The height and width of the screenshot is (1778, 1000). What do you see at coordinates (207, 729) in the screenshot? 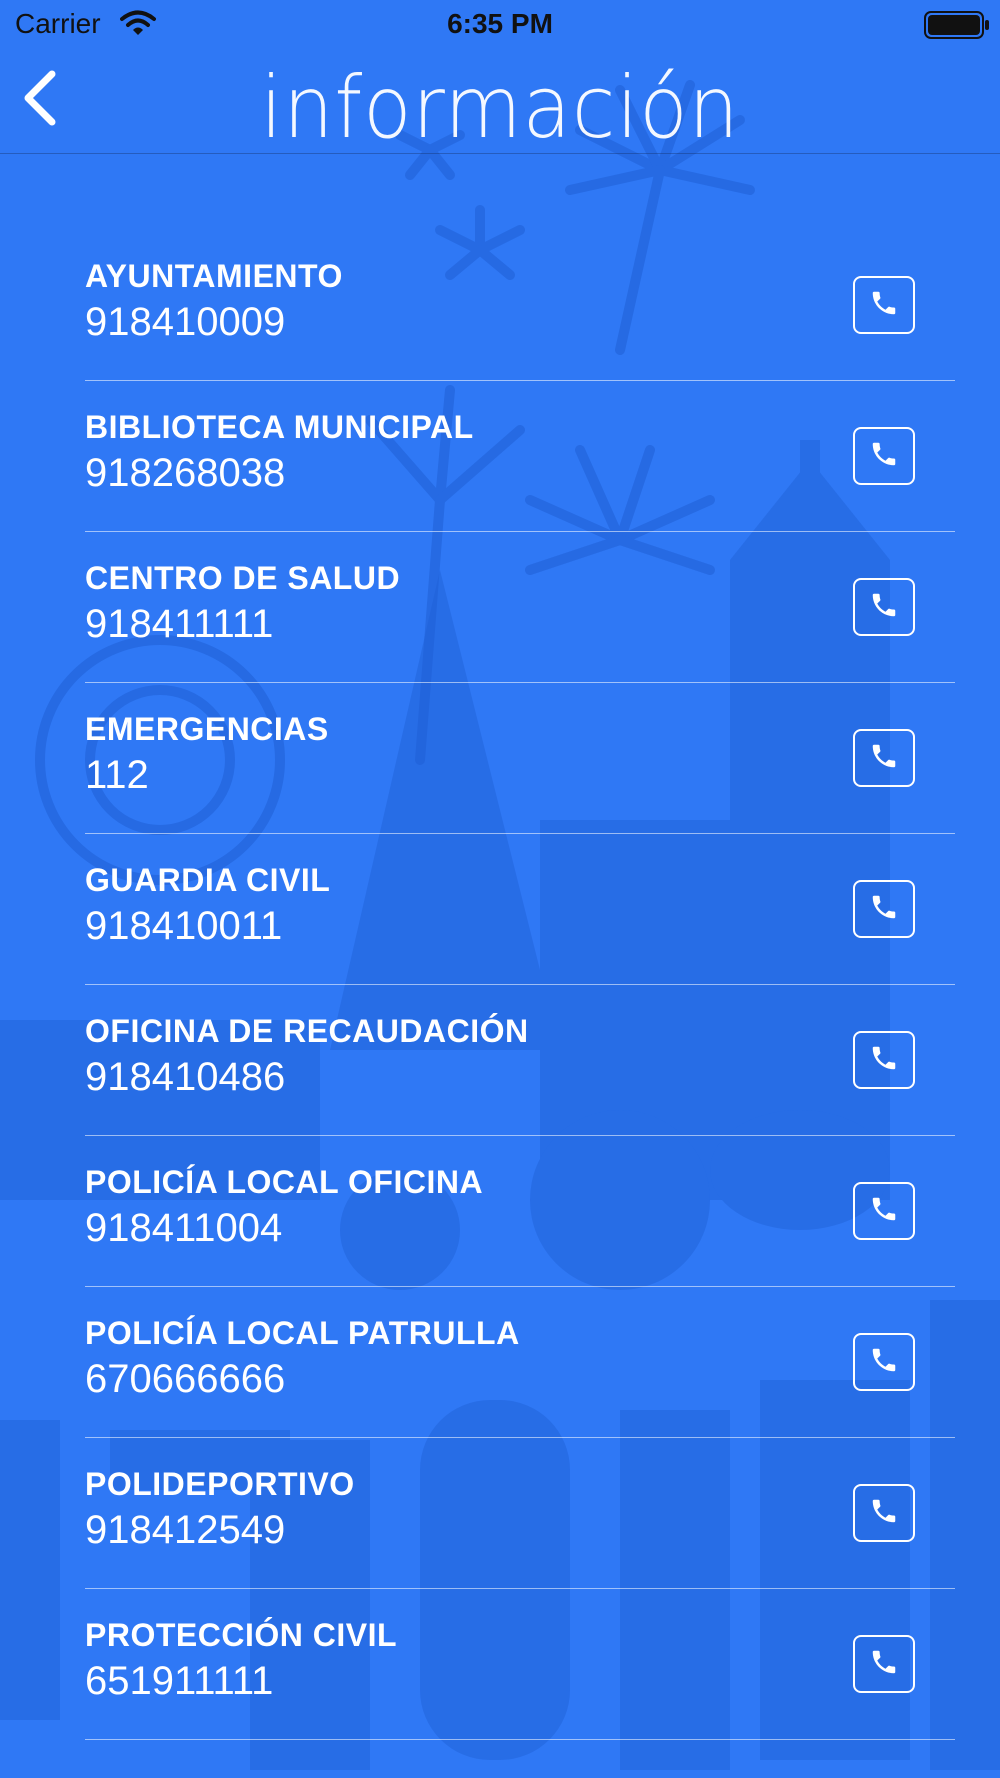
I see `contact-name: EMERGENCIAS` at bounding box center [207, 729].